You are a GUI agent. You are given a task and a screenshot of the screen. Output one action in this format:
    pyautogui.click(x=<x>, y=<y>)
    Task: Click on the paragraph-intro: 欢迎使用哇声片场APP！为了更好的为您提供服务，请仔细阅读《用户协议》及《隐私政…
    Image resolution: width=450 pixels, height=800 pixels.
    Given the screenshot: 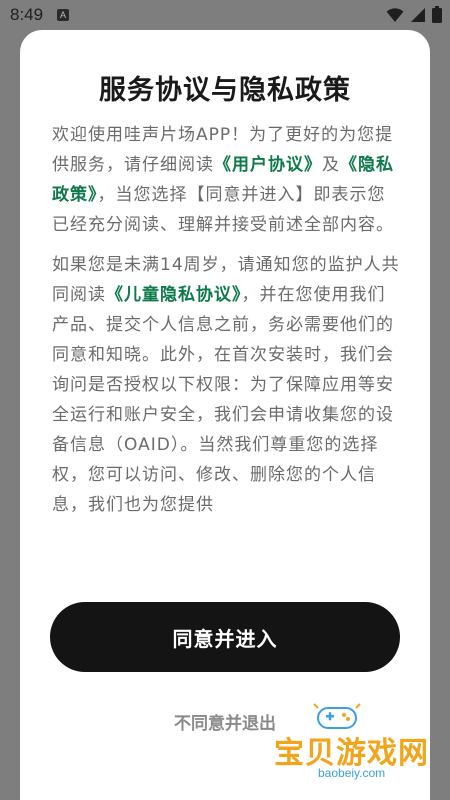 What is the action you would take?
    pyautogui.click(x=227, y=180)
    